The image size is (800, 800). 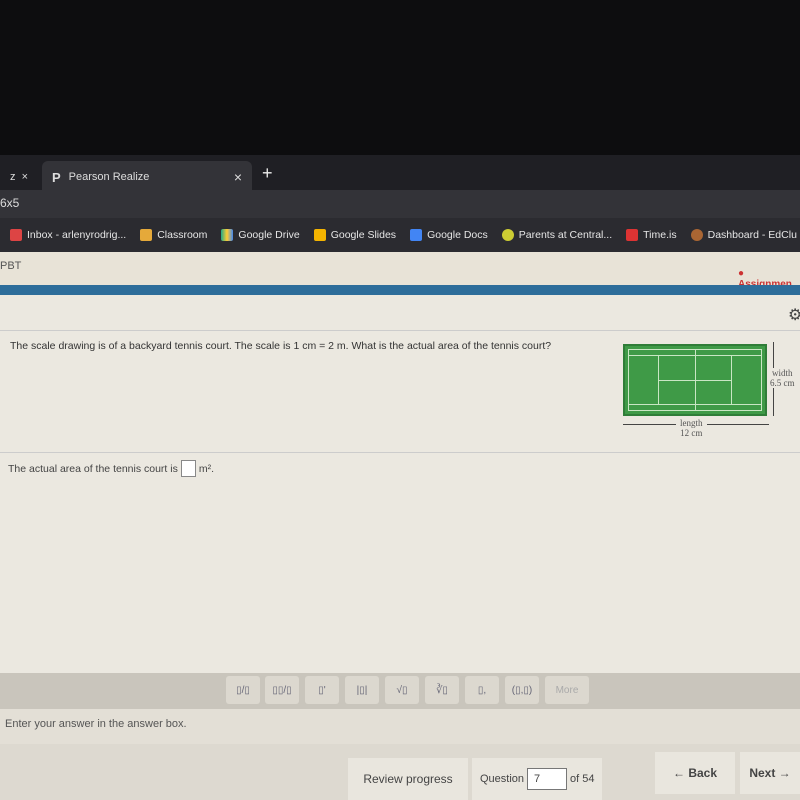 I want to click on bookmark-timeis: Time.is, so click(x=651, y=235).